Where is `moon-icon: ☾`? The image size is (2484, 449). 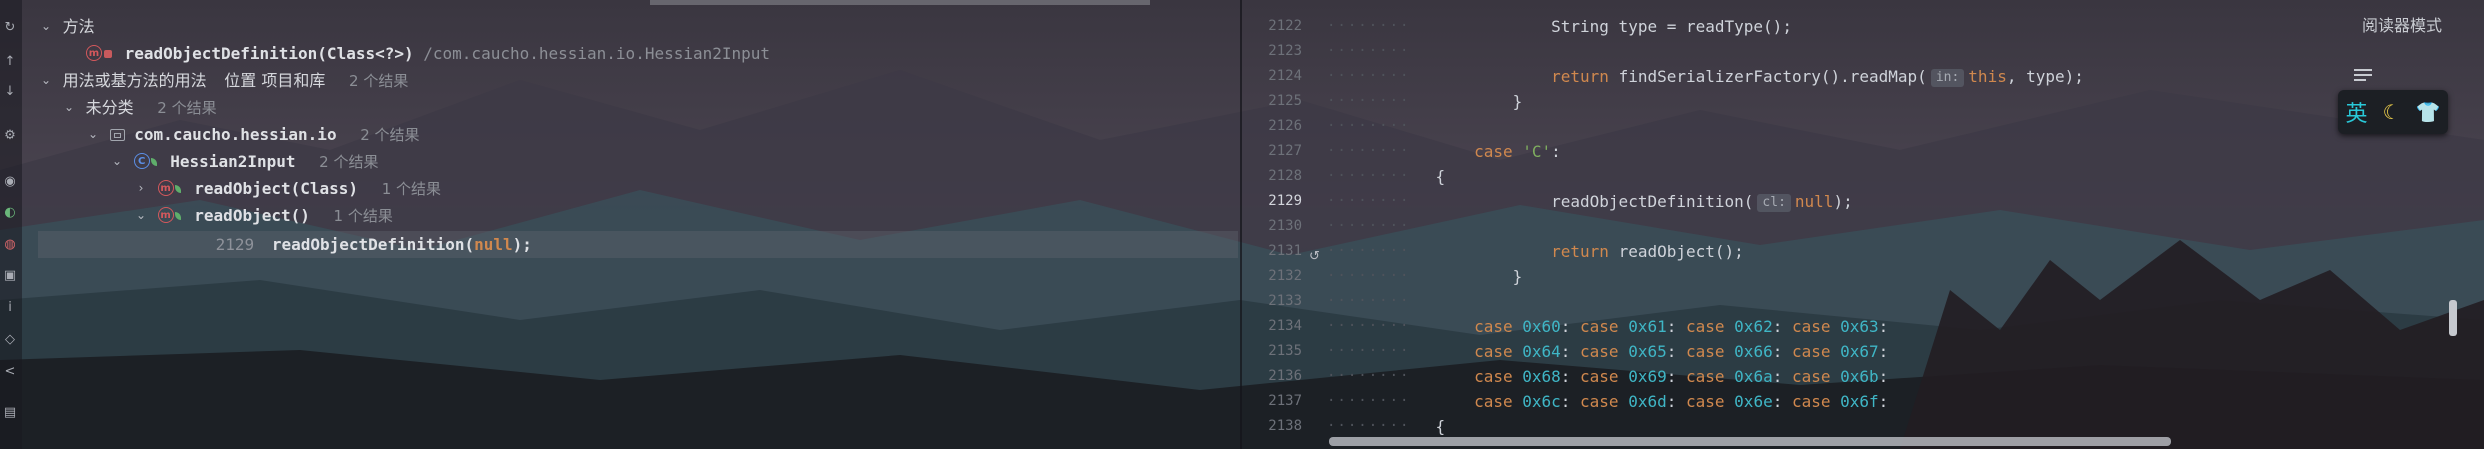
moon-icon: ☾ is located at coordinates (2392, 112).